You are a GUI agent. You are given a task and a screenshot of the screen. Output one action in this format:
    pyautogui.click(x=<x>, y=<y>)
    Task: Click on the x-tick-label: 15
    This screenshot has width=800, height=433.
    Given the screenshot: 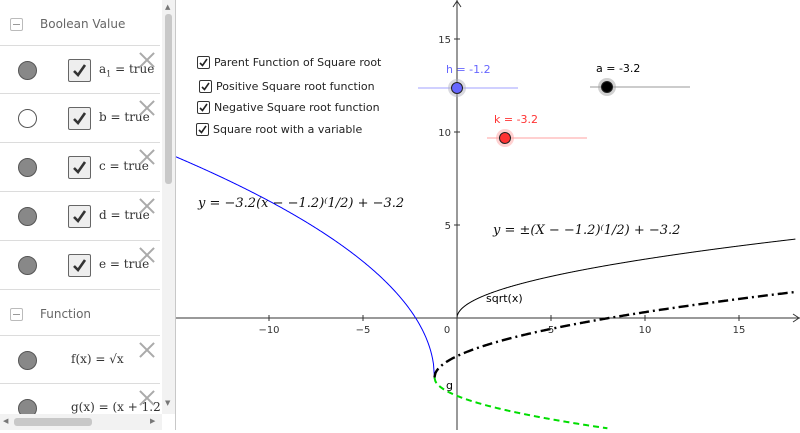 What is the action you would take?
    pyautogui.click(x=739, y=330)
    